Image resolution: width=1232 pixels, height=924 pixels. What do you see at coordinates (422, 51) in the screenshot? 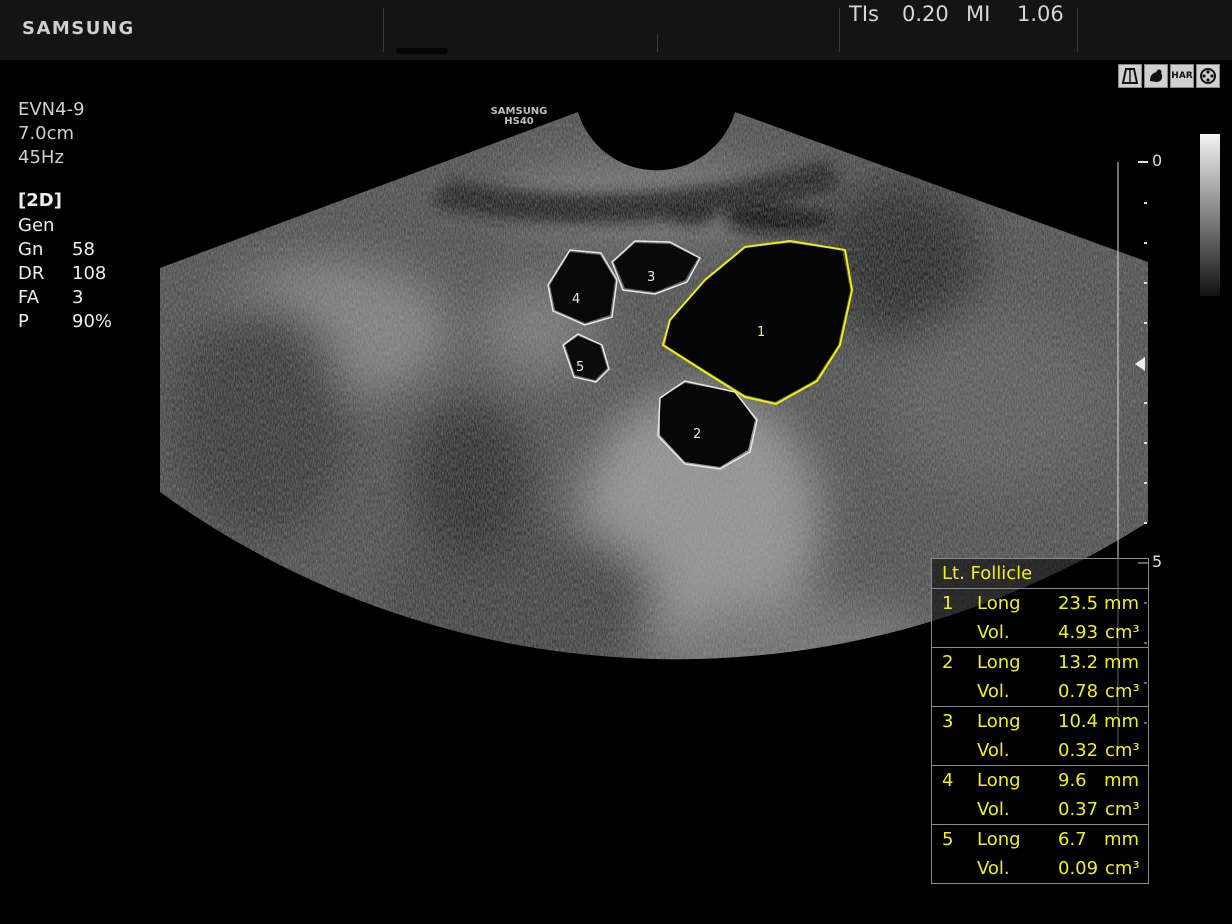
I see `smudge` at bounding box center [422, 51].